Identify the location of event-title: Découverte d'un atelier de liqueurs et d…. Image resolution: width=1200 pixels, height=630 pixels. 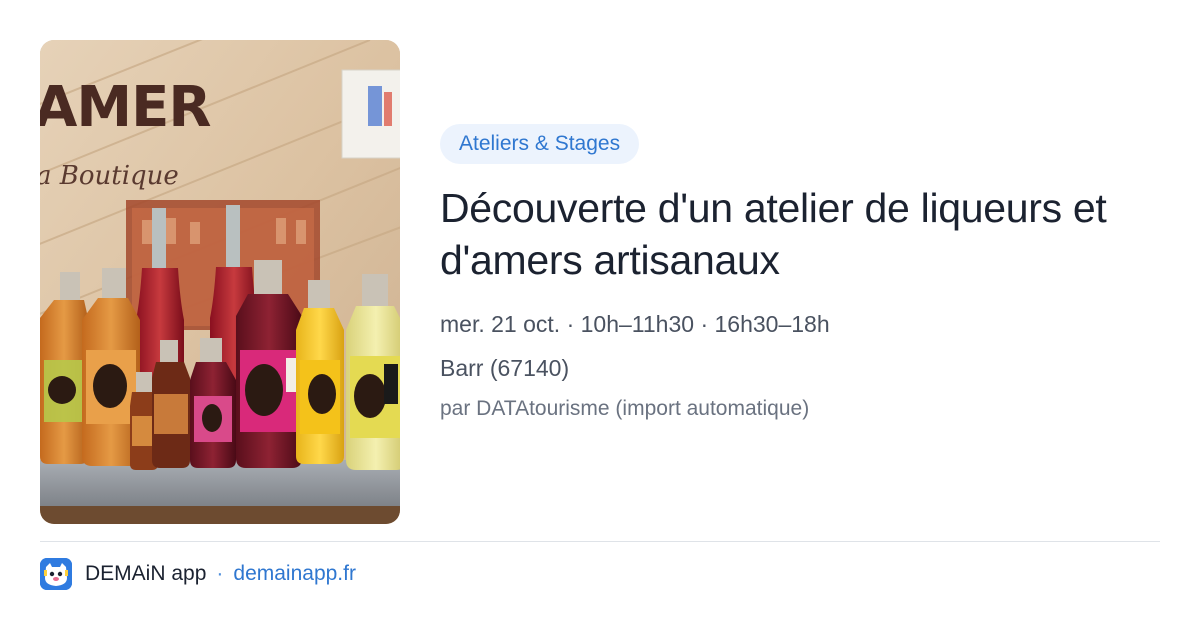
(800, 234).